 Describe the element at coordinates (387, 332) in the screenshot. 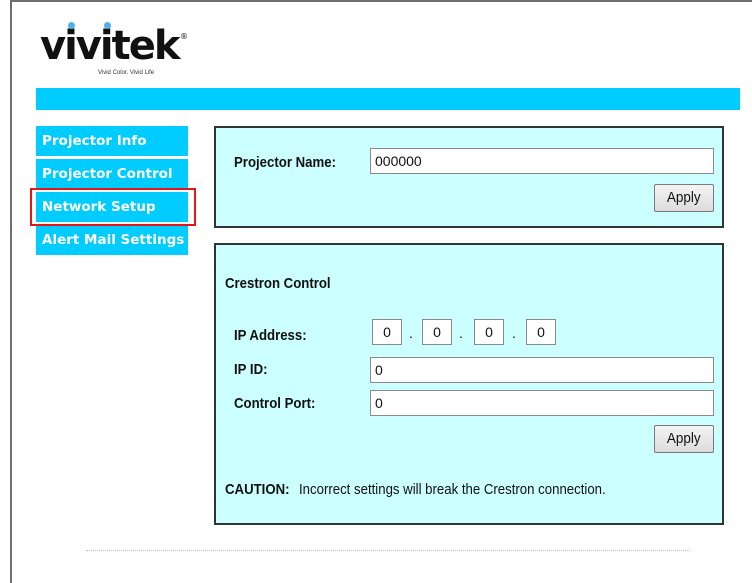

I see `ip-octet-1-input` at that location.